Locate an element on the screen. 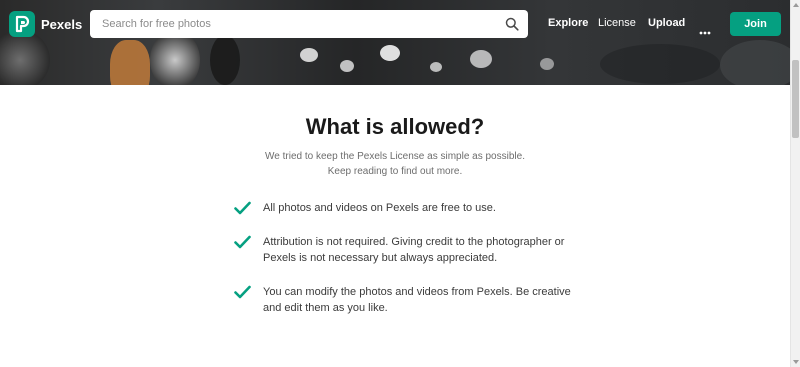 The height and width of the screenshot is (367, 800). scrollbar-thumb is located at coordinates (795, 99).